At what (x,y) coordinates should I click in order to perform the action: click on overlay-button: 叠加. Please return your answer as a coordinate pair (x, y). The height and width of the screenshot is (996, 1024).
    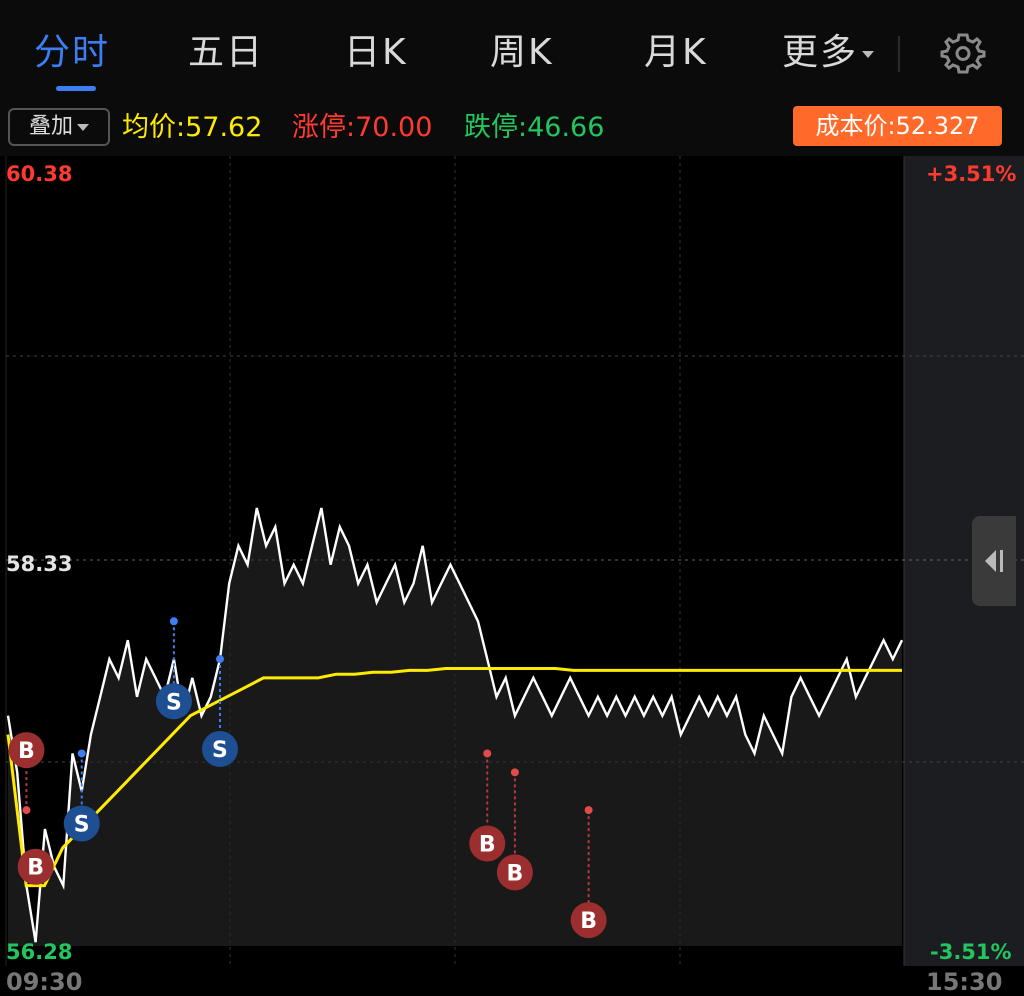
    Looking at the image, I should click on (59, 127).